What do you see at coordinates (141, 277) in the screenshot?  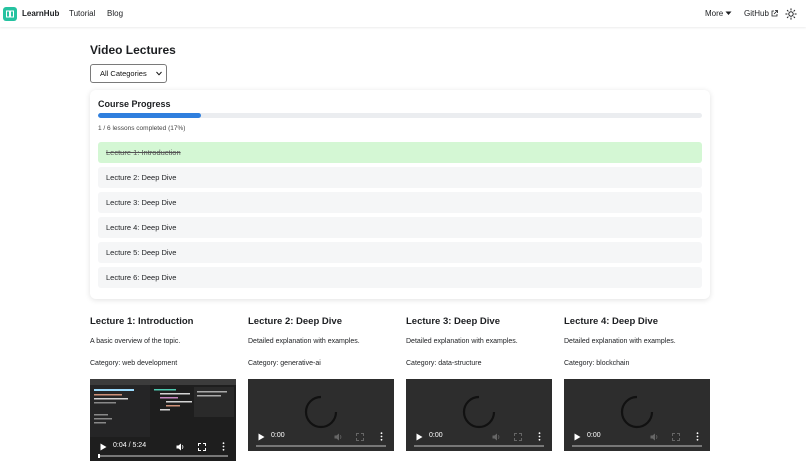 I see `lesson-label: Lecture 6: Deep Dive` at bounding box center [141, 277].